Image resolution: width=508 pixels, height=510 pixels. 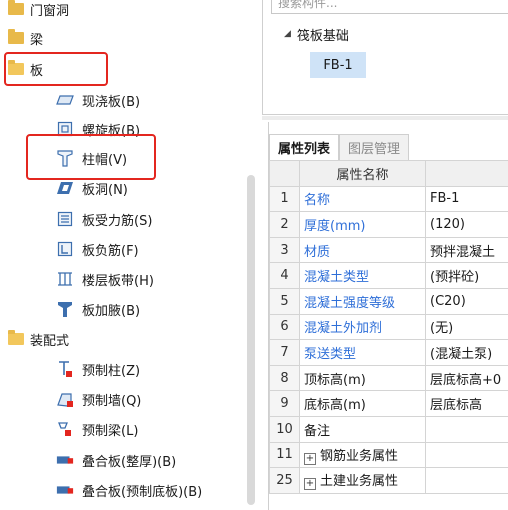 I want to click on property-value-cell: (预拌砼), so click(x=466, y=275).